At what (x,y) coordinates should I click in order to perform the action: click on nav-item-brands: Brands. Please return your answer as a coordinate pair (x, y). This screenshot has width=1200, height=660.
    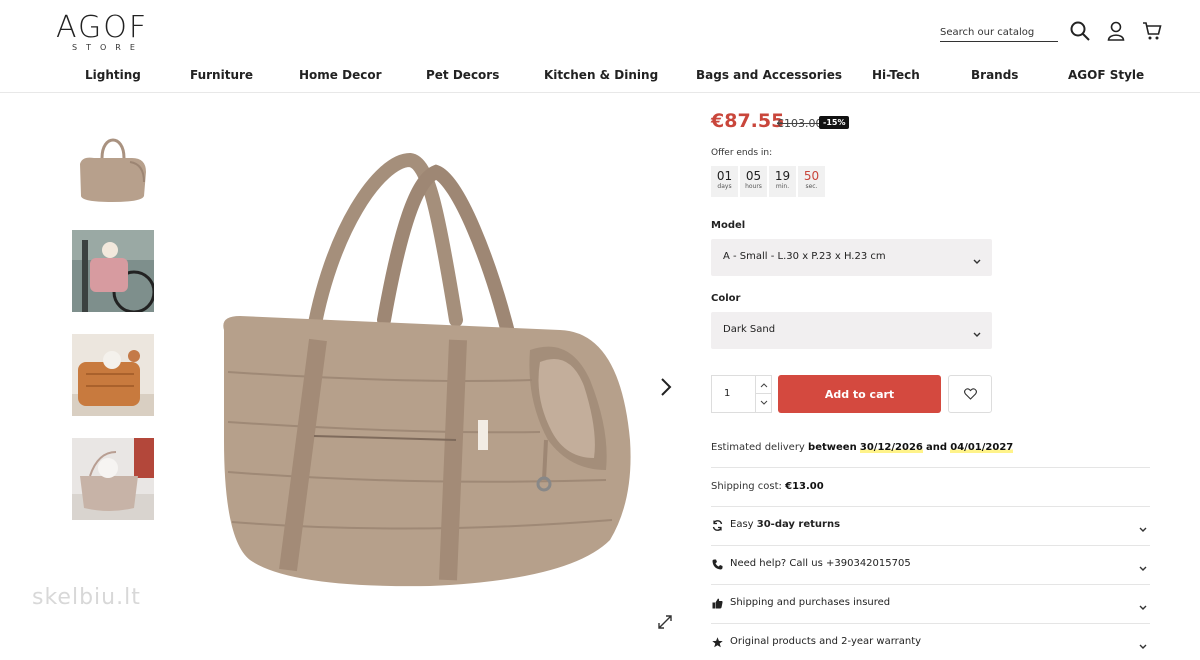
    Looking at the image, I should click on (994, 75).